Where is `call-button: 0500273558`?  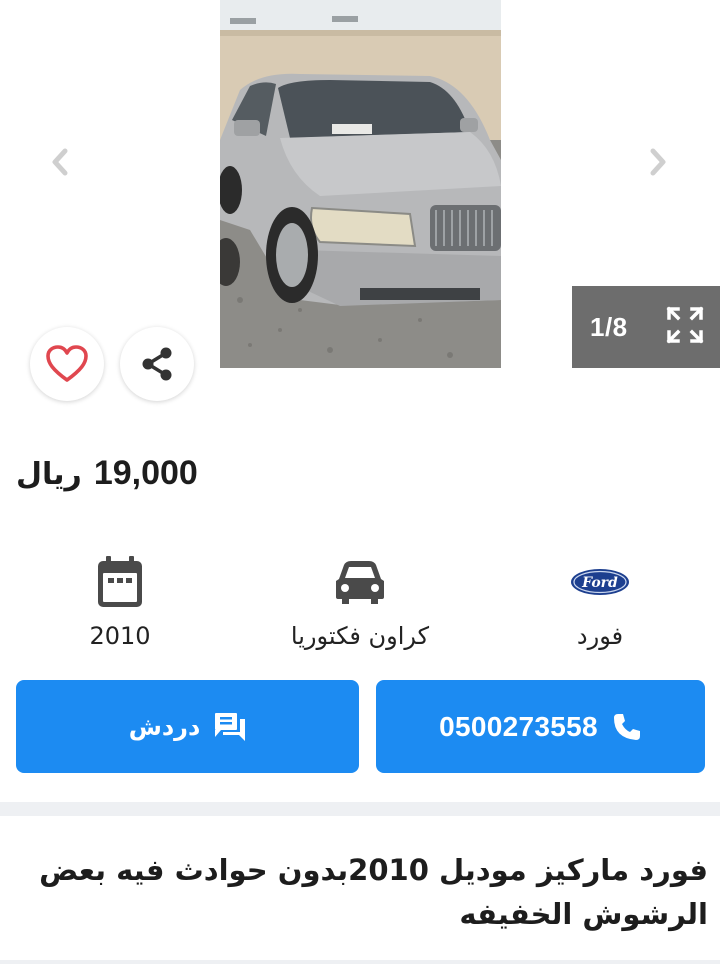
call-button: 0500273558 is located at coordinates (540, 726).